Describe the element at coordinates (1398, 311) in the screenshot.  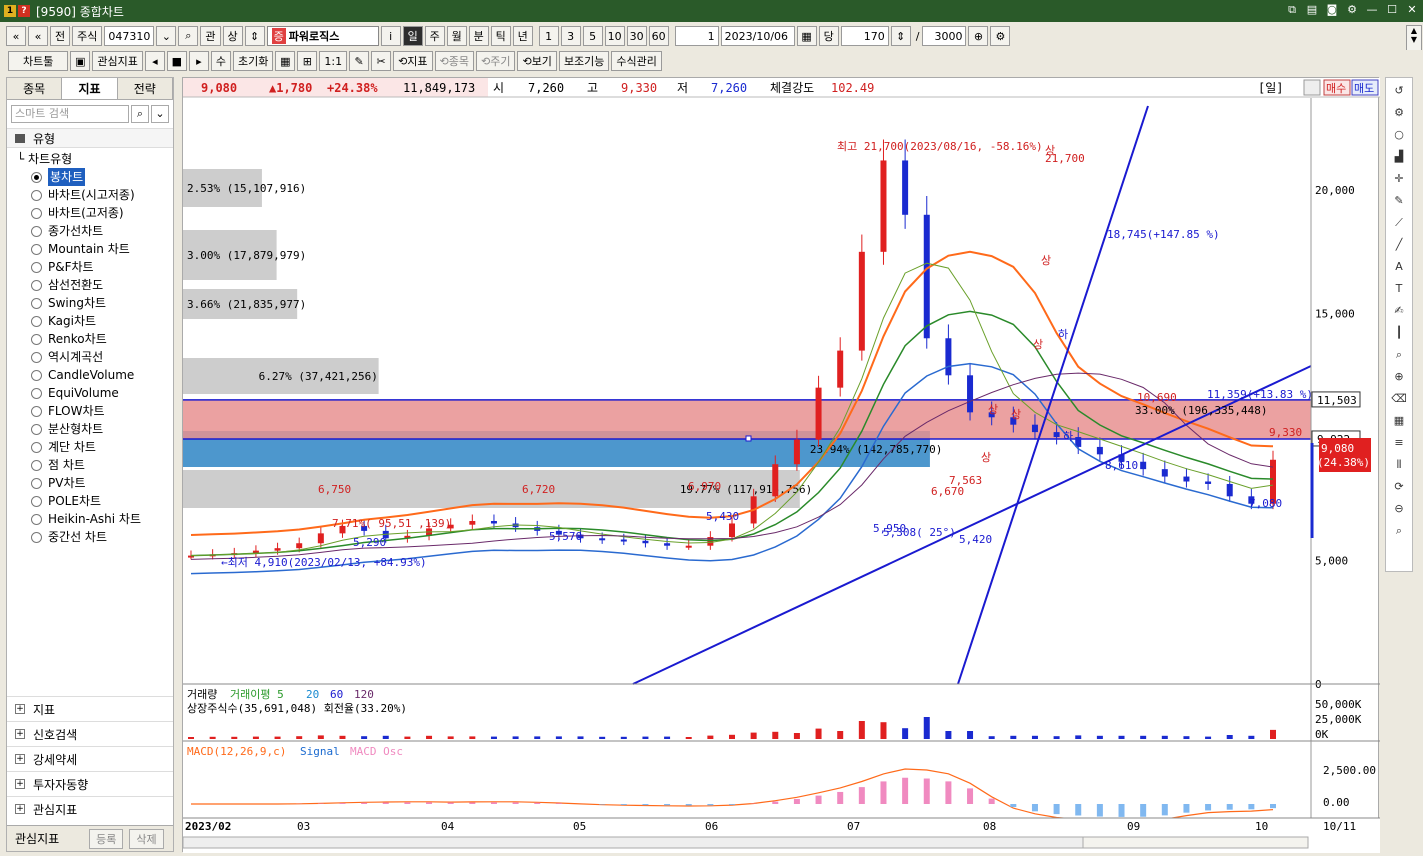
I see `brush-icon: ✍` at that location.